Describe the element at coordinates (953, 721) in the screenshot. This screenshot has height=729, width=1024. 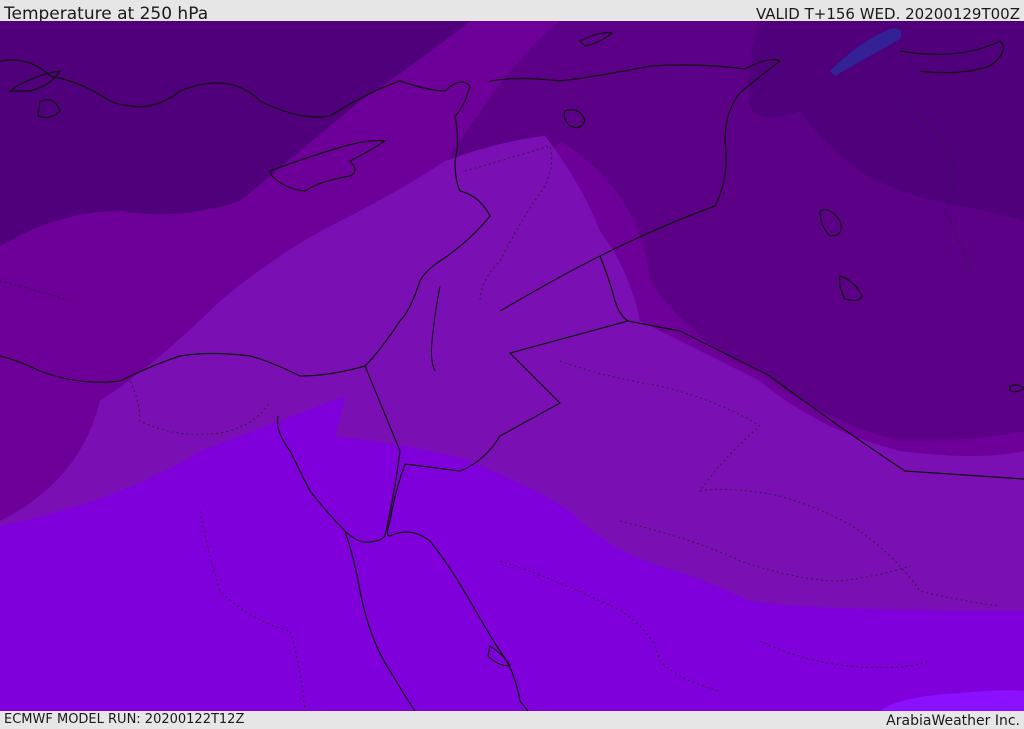
I see `credit-label: ArabiaWeather Inc.` at that location.